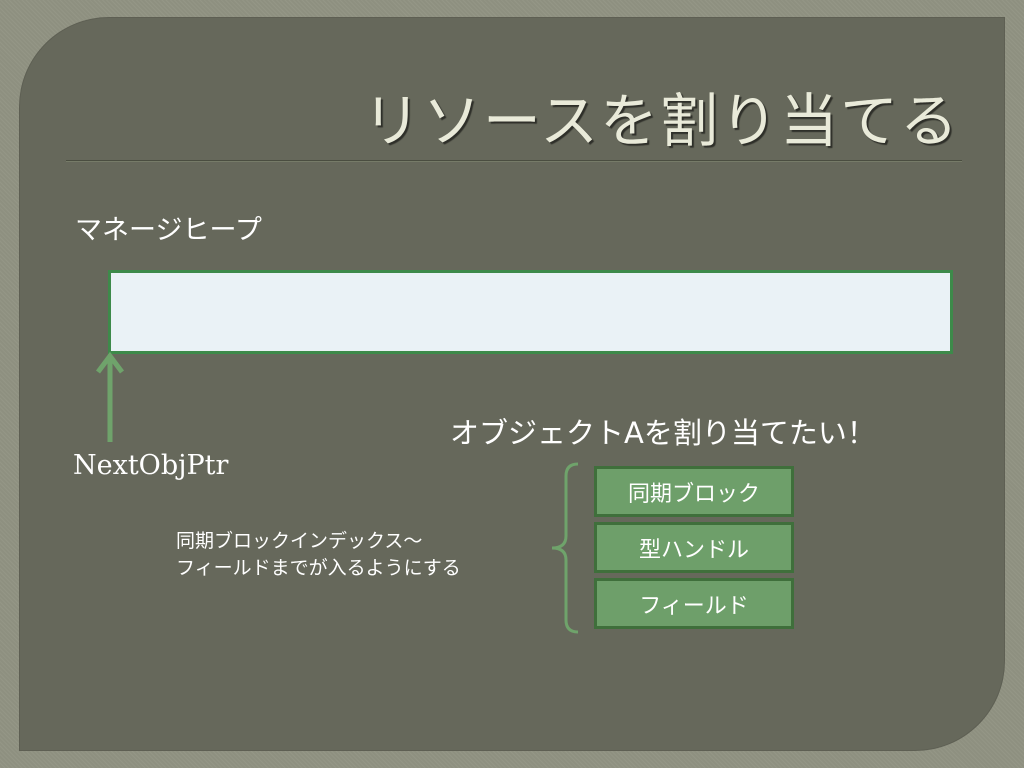 This screenshot has width=1024, height=768. I want to click on curly-brace-icon, so click(565, 548).